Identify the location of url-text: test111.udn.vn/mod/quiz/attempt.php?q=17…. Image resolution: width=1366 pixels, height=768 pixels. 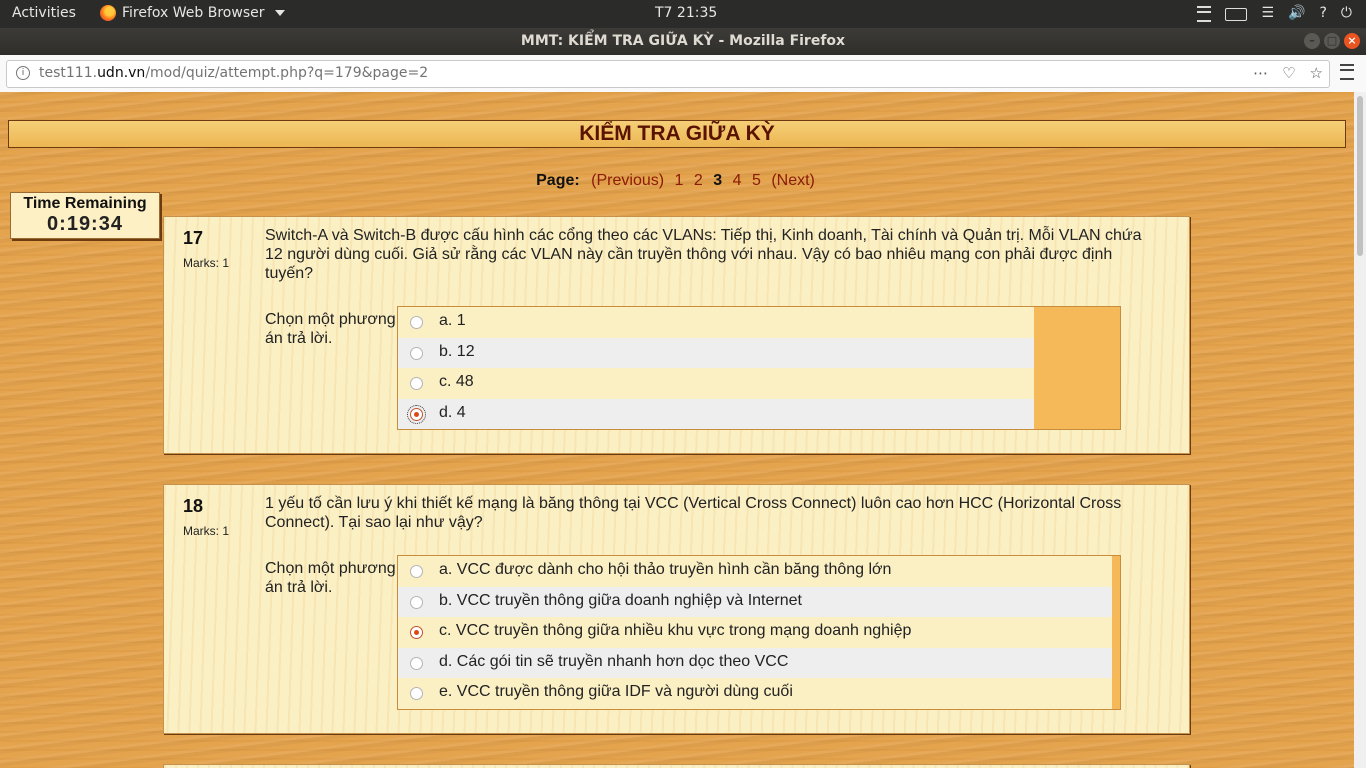
(233, 73).